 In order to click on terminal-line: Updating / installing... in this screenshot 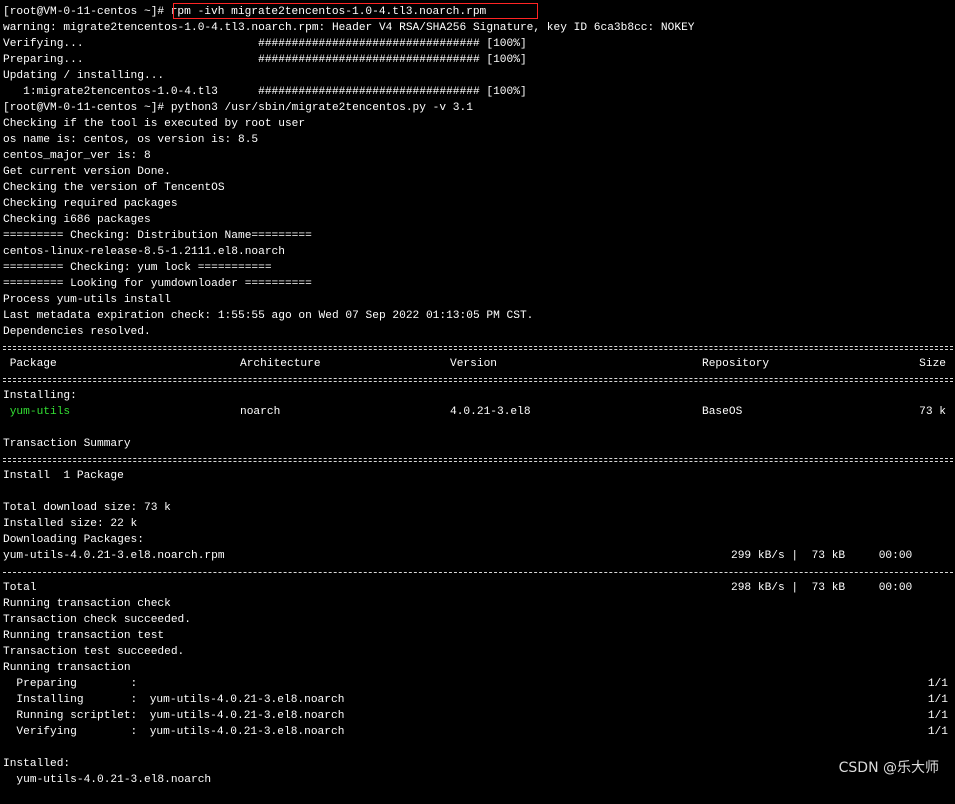, I will do `click(84, 76)`.